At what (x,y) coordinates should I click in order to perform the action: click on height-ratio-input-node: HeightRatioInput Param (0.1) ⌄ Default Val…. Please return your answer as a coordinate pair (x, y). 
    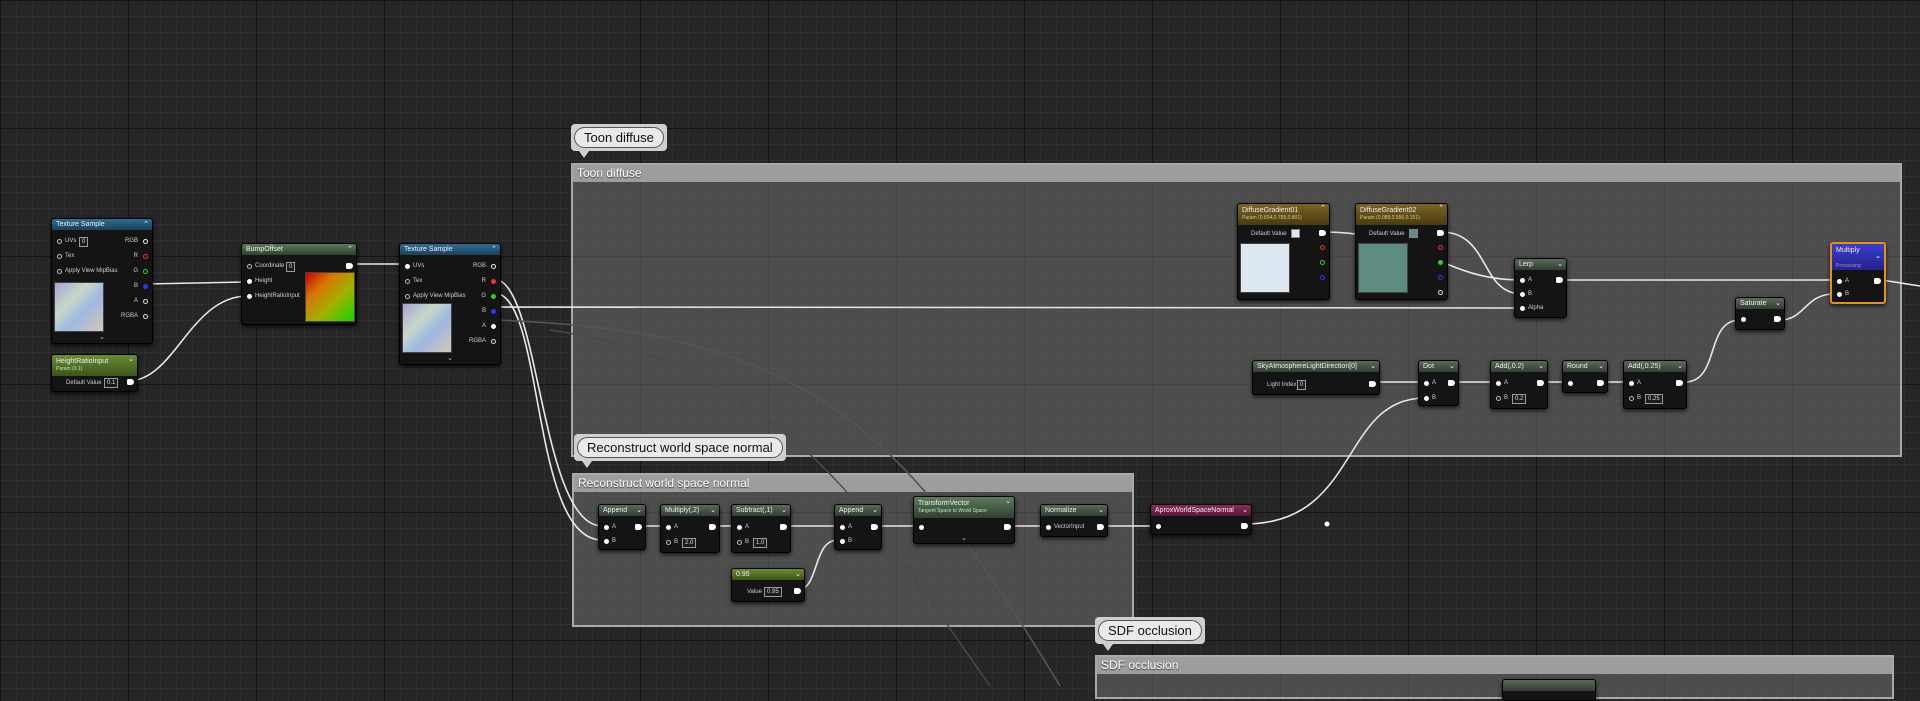
    Looking at the image, I should click on (94, 373).